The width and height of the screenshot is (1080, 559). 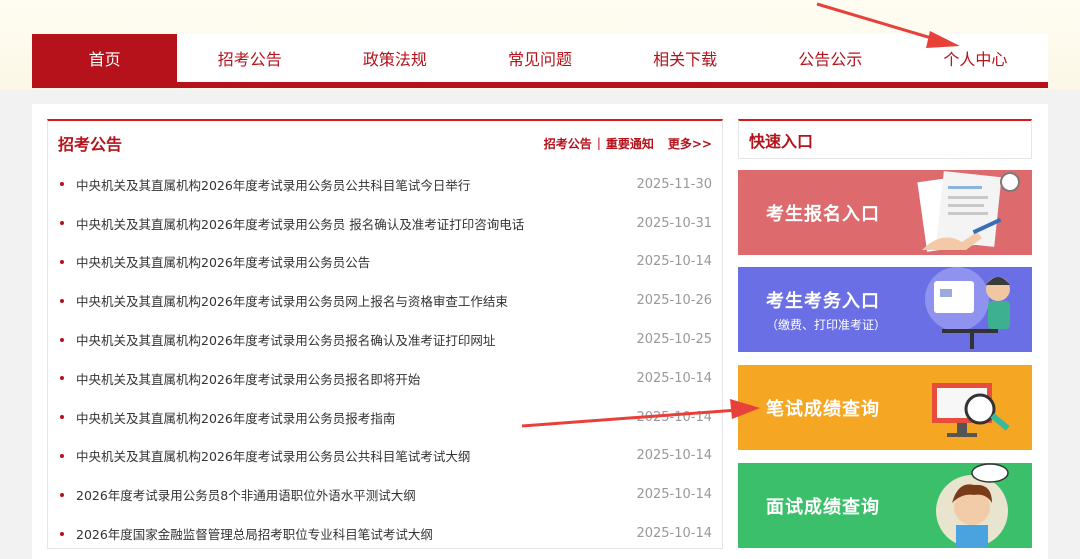 What do you see at coordinates (354, 261) in the screenshot?
I see `notice-text: 中央机关及其直属机构2026年度考试录用公务员公告` at bounding box center [354, 261].